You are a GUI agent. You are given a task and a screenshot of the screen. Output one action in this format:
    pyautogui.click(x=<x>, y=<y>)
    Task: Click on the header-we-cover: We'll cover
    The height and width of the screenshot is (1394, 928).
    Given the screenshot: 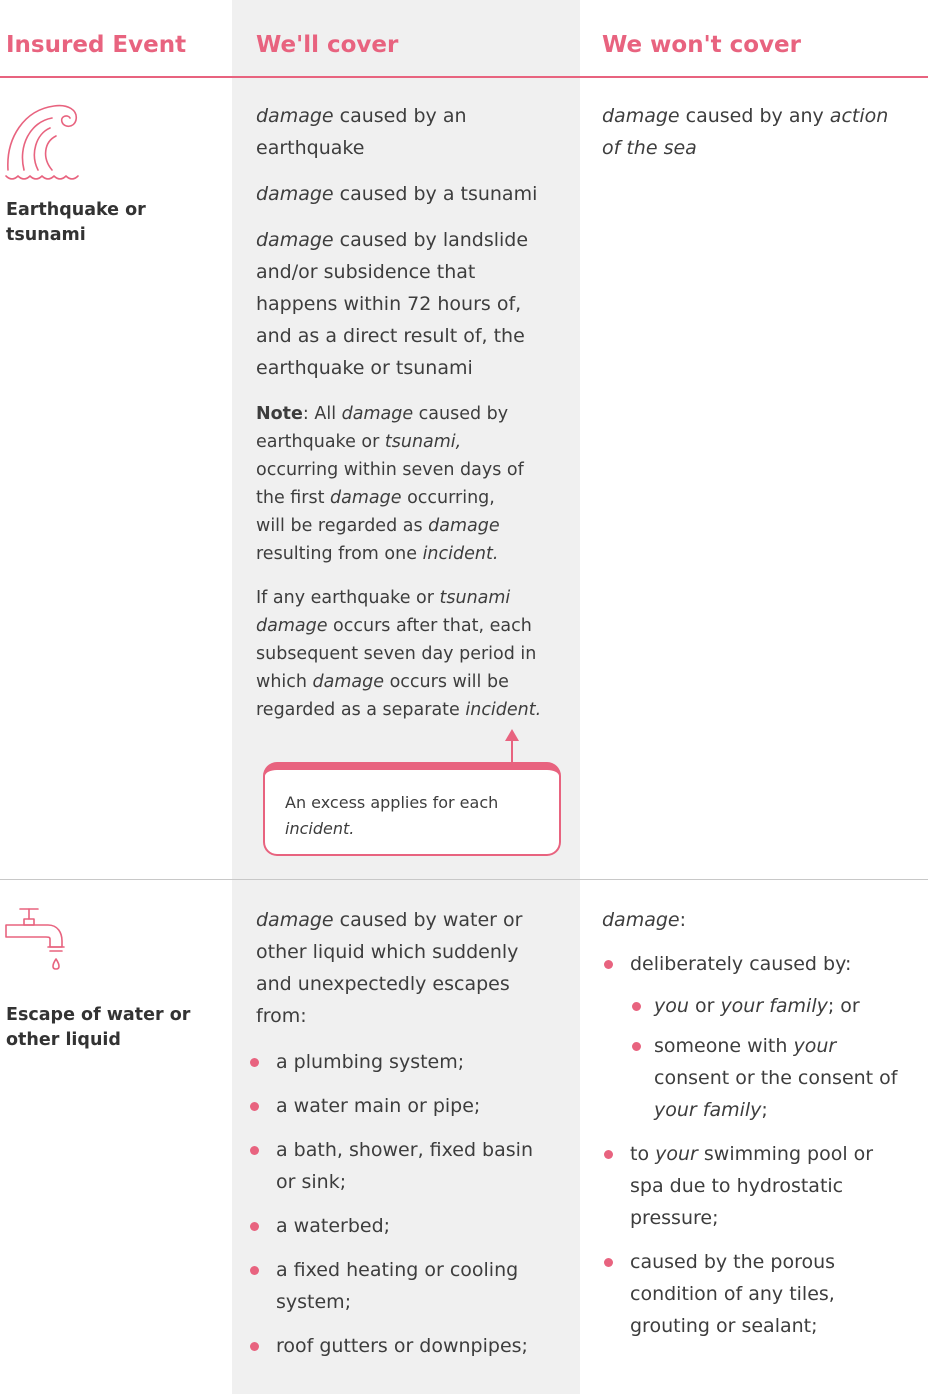 What is the action you would take?
    pyautogui.click(x=327, y=45)
    